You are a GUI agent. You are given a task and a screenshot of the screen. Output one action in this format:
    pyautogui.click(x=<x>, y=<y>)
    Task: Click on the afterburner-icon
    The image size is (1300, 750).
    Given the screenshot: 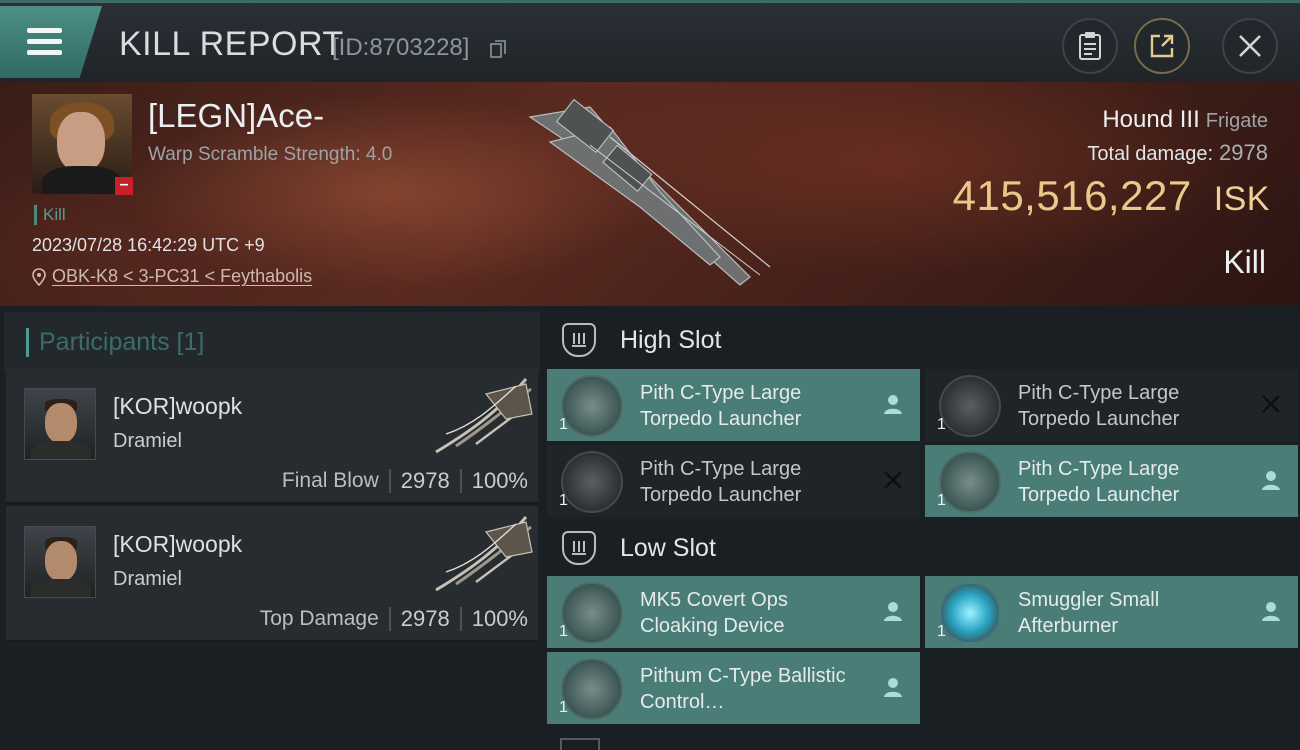 What is the action you would take?
    pyautogui.click(x=970, y=613)
    